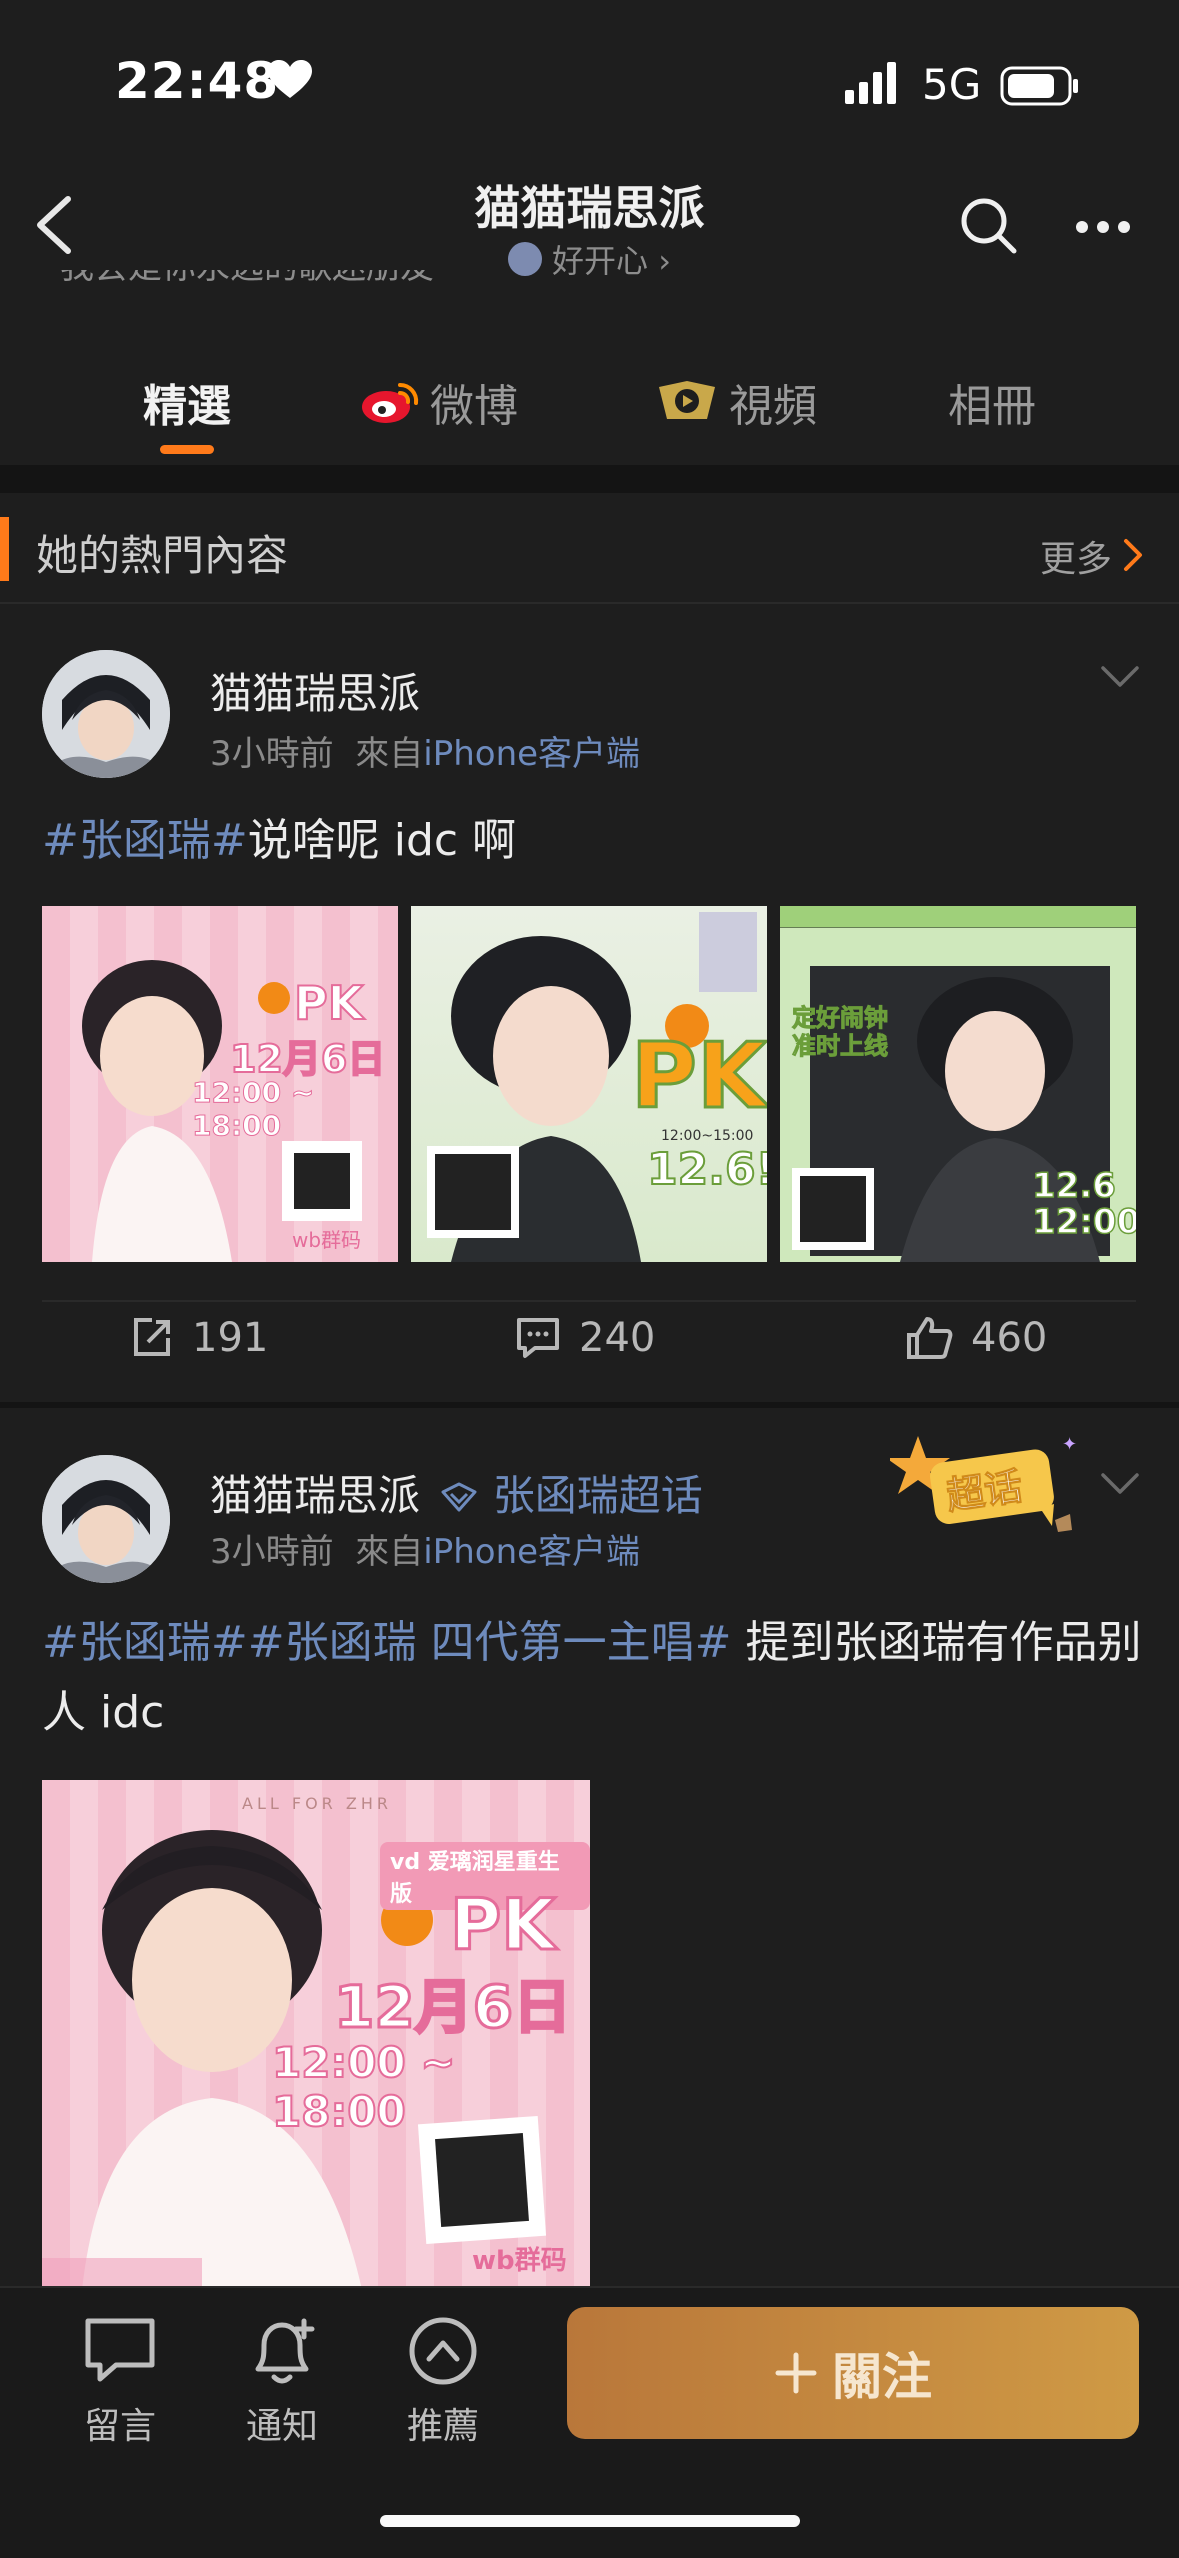 This screenshot has height=2558, width=1179. I want to click on like-button: 460, so click(976, 1338).